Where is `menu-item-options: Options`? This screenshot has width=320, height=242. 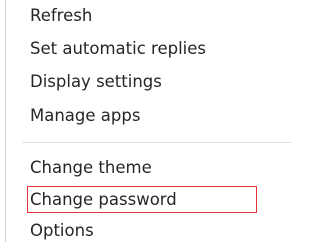 menu-item-options: Options is located at coordinates (62, 229).